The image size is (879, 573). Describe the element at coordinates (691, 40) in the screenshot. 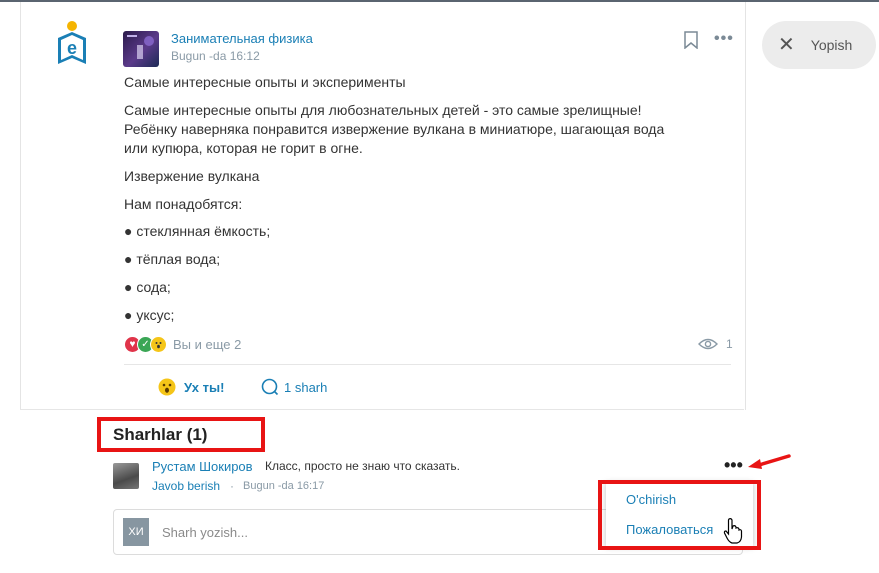

I see `bookmark-icon` at that location.